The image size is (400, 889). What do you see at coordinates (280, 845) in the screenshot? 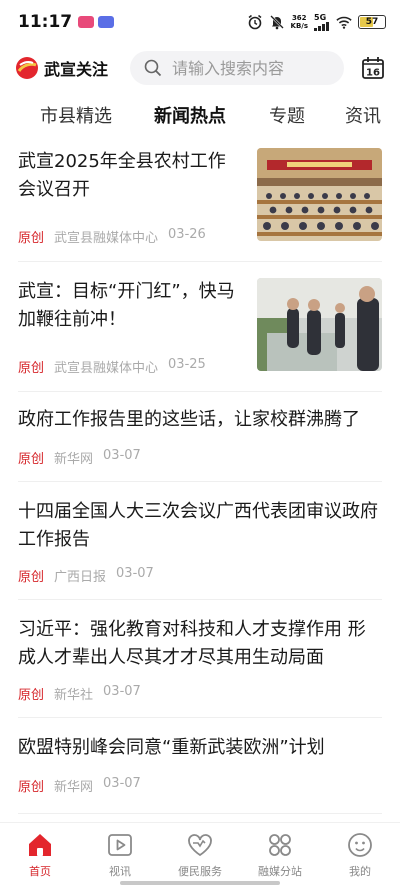
I see `grid-station-icon` at bounding box center [280, 845].